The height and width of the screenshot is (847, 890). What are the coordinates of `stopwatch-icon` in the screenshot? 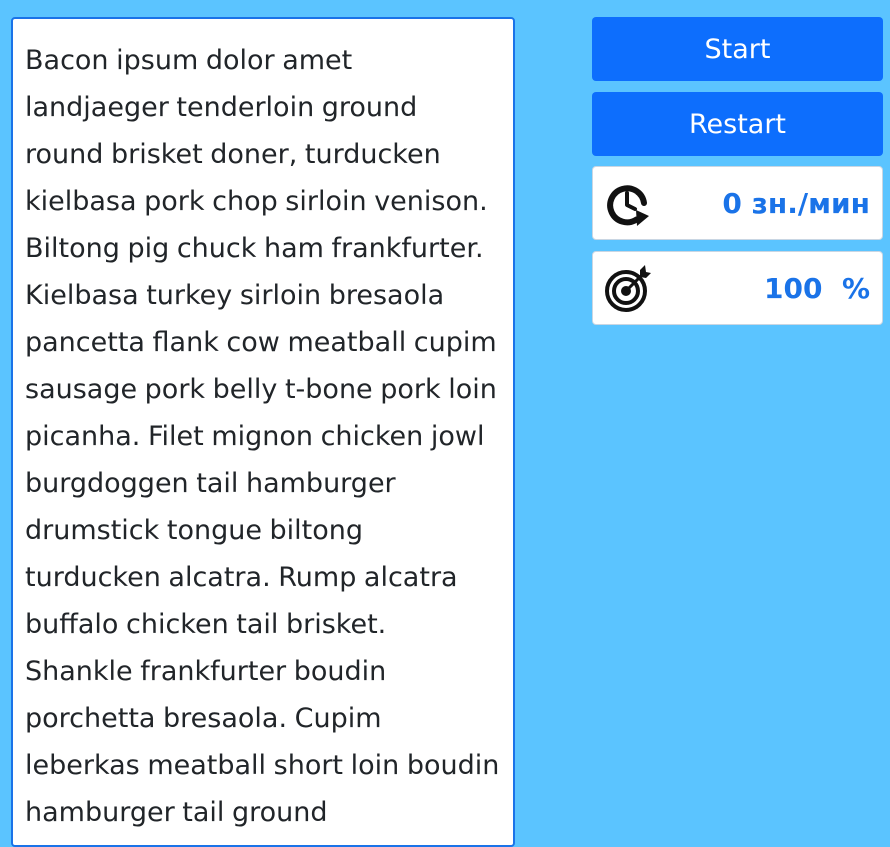 It's located at (628, 203).